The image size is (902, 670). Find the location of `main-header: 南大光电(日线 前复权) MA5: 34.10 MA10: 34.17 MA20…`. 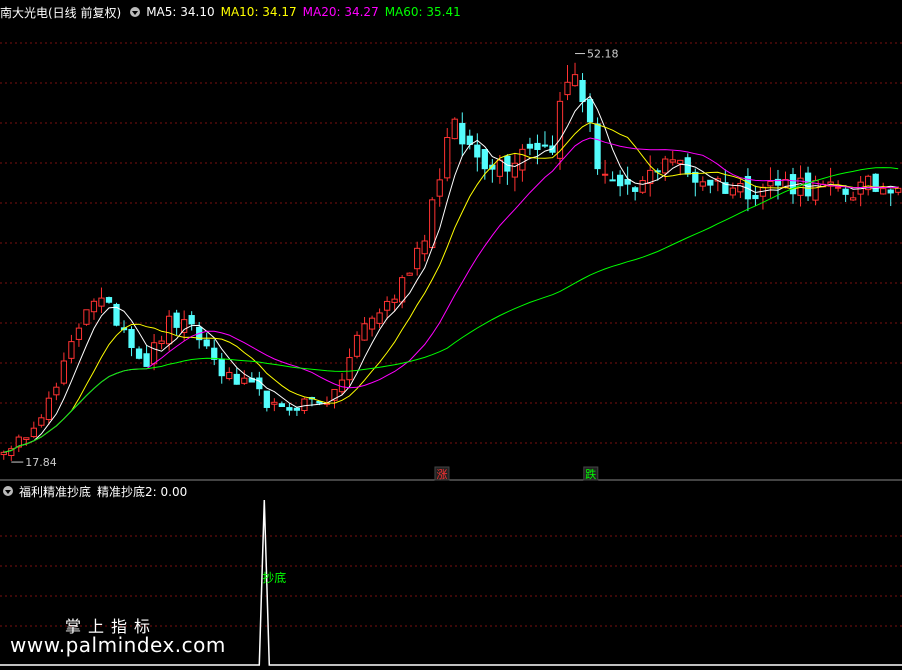

main-header: 南大光电(日线 前复权) MA5: 34.10 MA10: 34.17 MA20… is located at coordinates (230, 12).